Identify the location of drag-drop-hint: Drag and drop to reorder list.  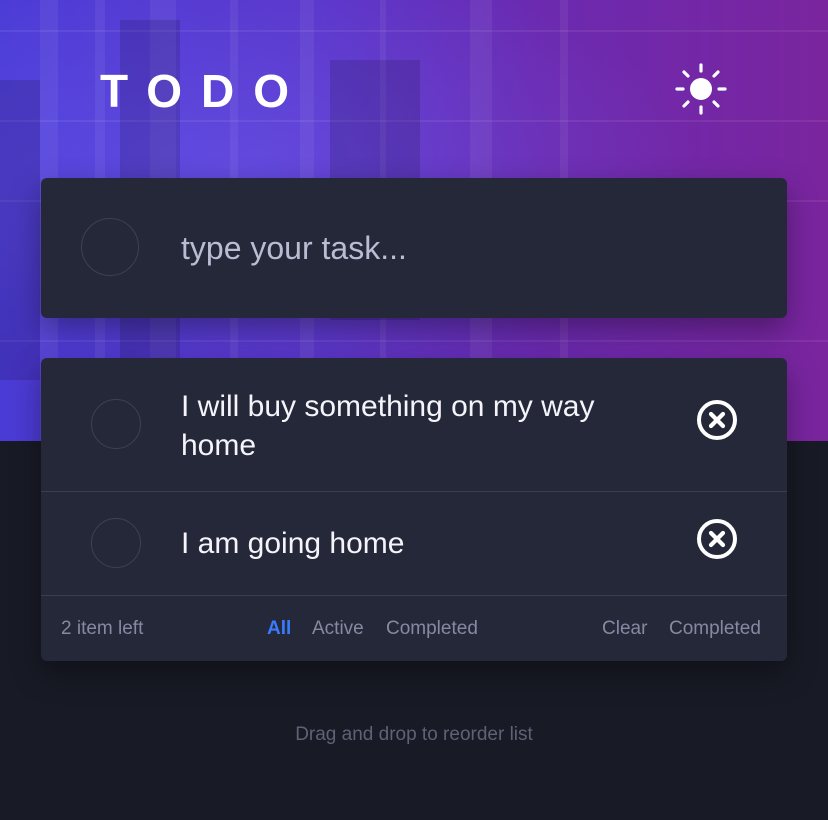
(414, 734).